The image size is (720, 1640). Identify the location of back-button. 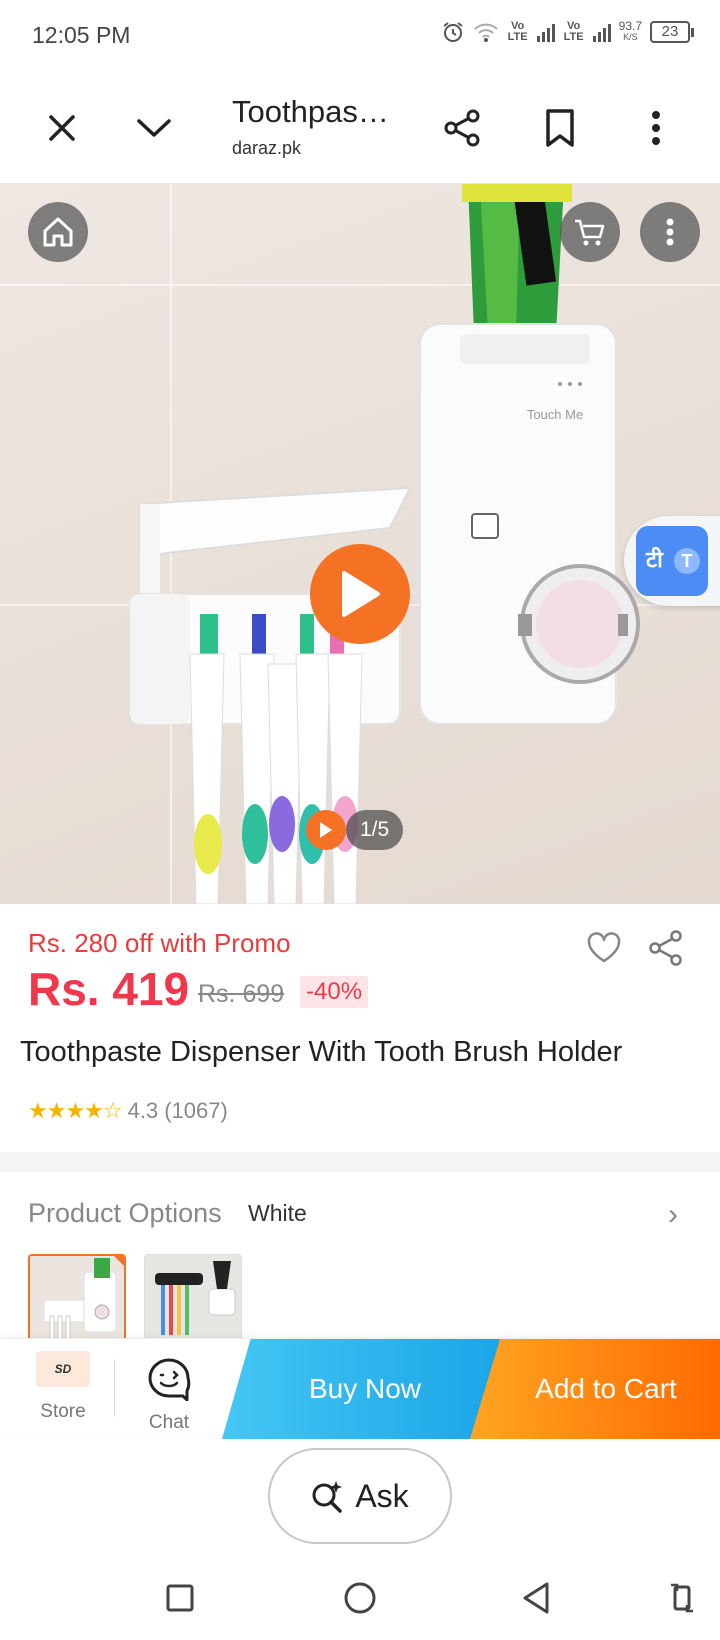
(536, 1598).